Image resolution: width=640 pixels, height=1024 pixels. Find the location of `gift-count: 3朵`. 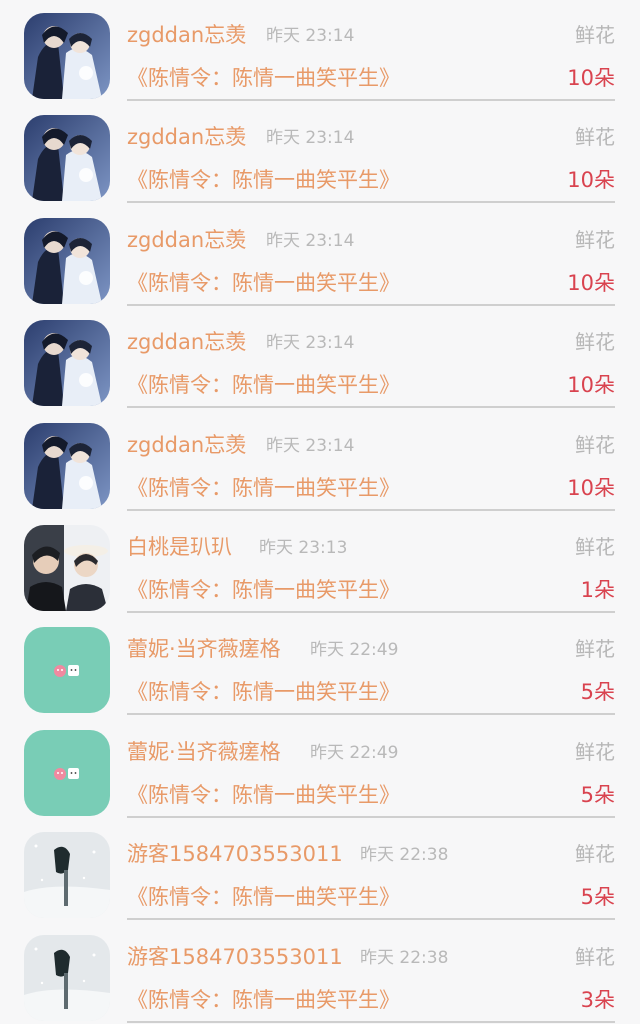

gift-count: 3朵 is located at coordinates (597, 1000).